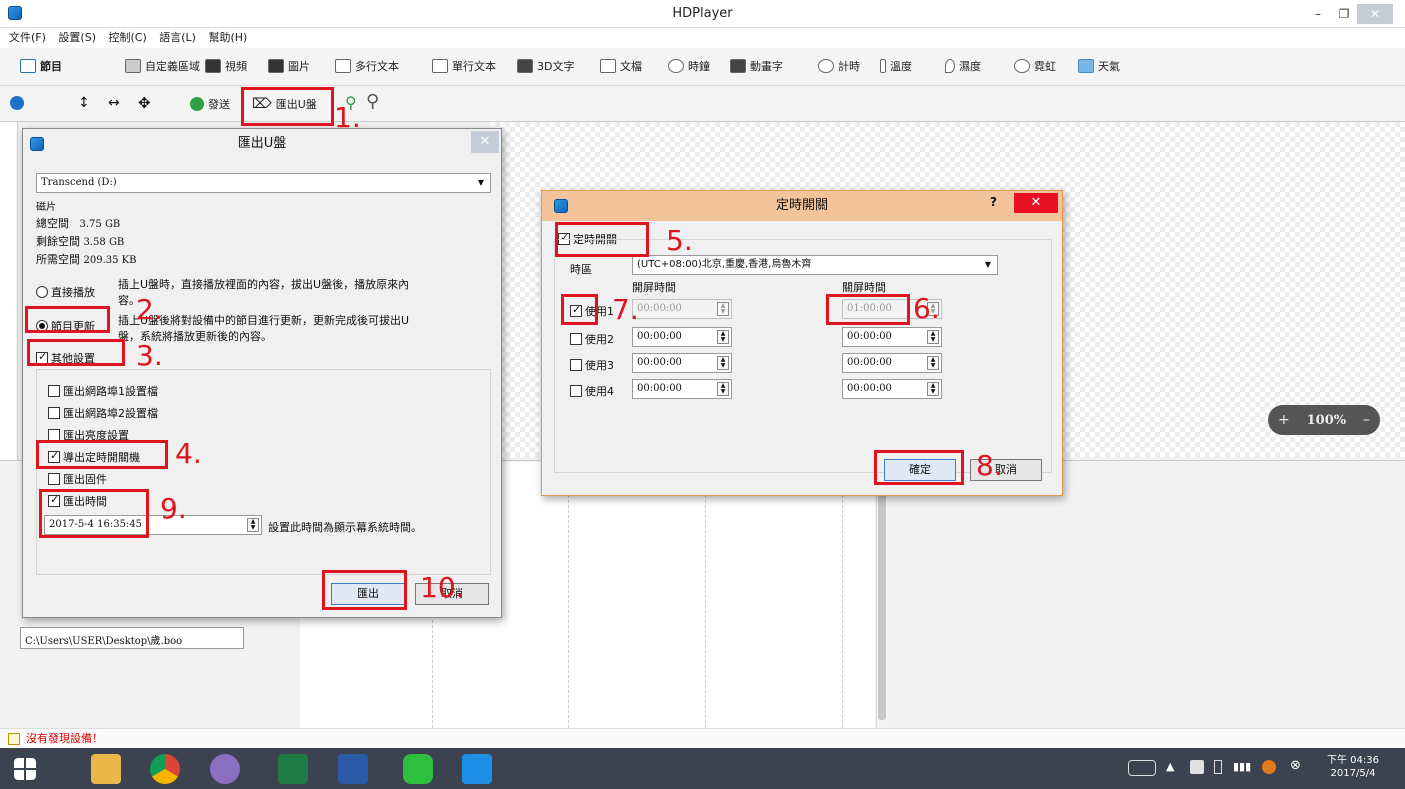 Image resolution: width=1405 pixels, height=789 pixels. What do you see at coordinates (1035, 66) in the screenshot?
I see `neon-button: 霓虹` at bounding box center [1035, 66].